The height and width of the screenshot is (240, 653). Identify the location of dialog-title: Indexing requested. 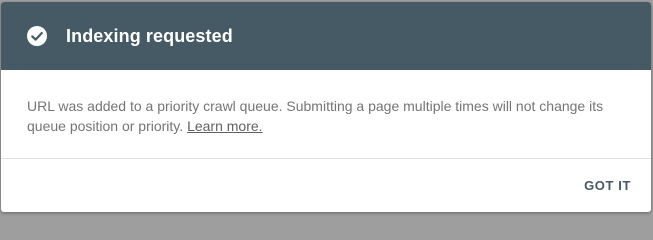
(149, 35).